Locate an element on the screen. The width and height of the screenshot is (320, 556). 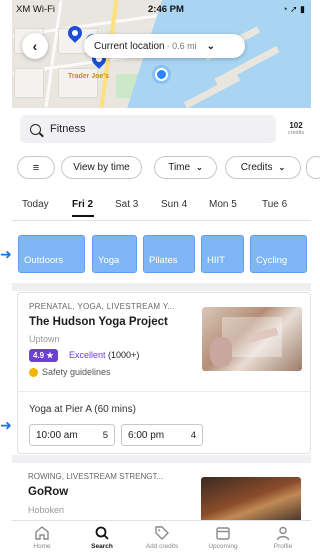
category-label: Yoga is located at coordinates (109, 260).